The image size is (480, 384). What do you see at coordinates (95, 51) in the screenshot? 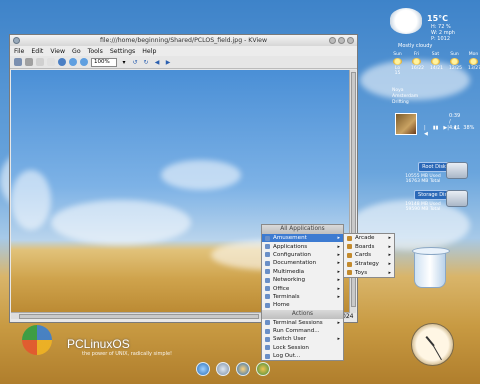
I see `menu-tools: Tools` at bounding box center [95, 51].